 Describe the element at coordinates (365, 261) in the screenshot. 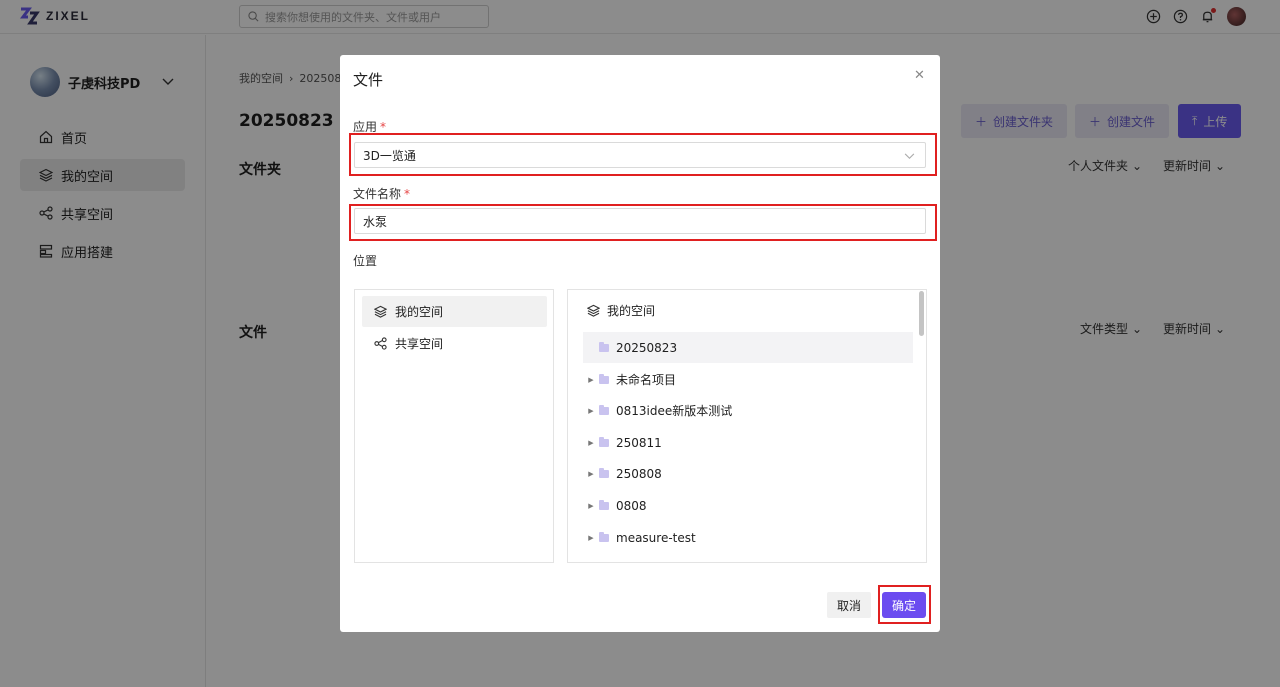

I see `location-label: 位置` at that location.